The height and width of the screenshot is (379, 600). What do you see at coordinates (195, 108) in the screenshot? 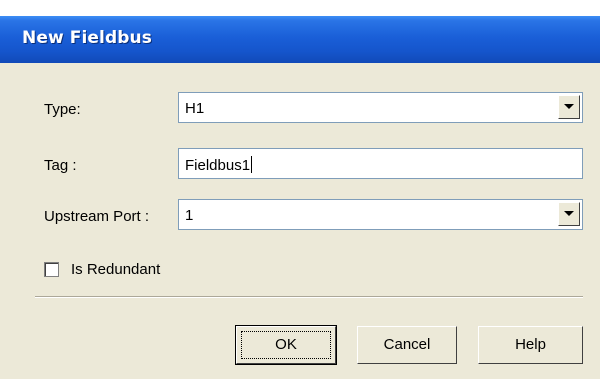
I see `type-select-value: H1` at bounding box center [195, 108].